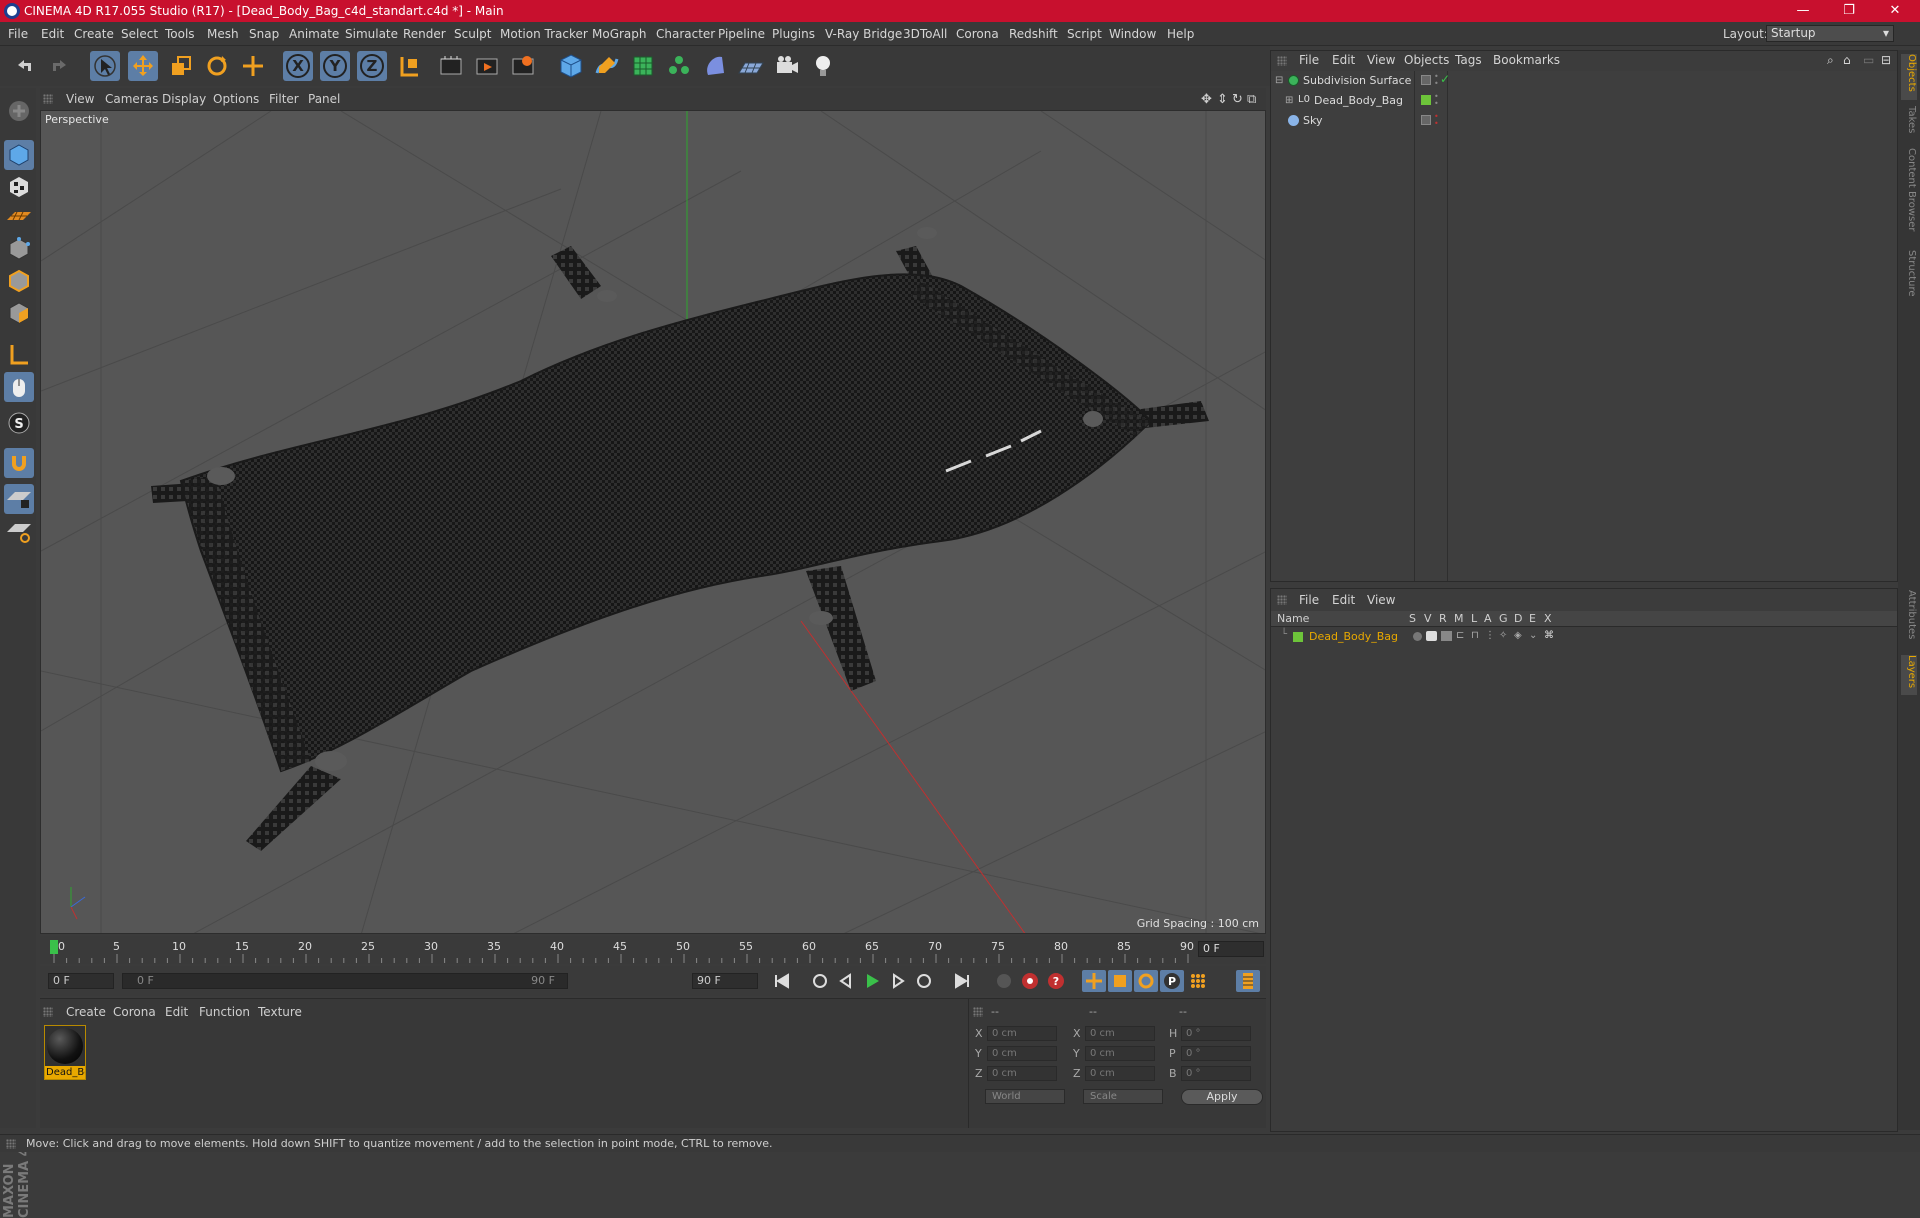  I want to click on snap-button, so click(19, 463).